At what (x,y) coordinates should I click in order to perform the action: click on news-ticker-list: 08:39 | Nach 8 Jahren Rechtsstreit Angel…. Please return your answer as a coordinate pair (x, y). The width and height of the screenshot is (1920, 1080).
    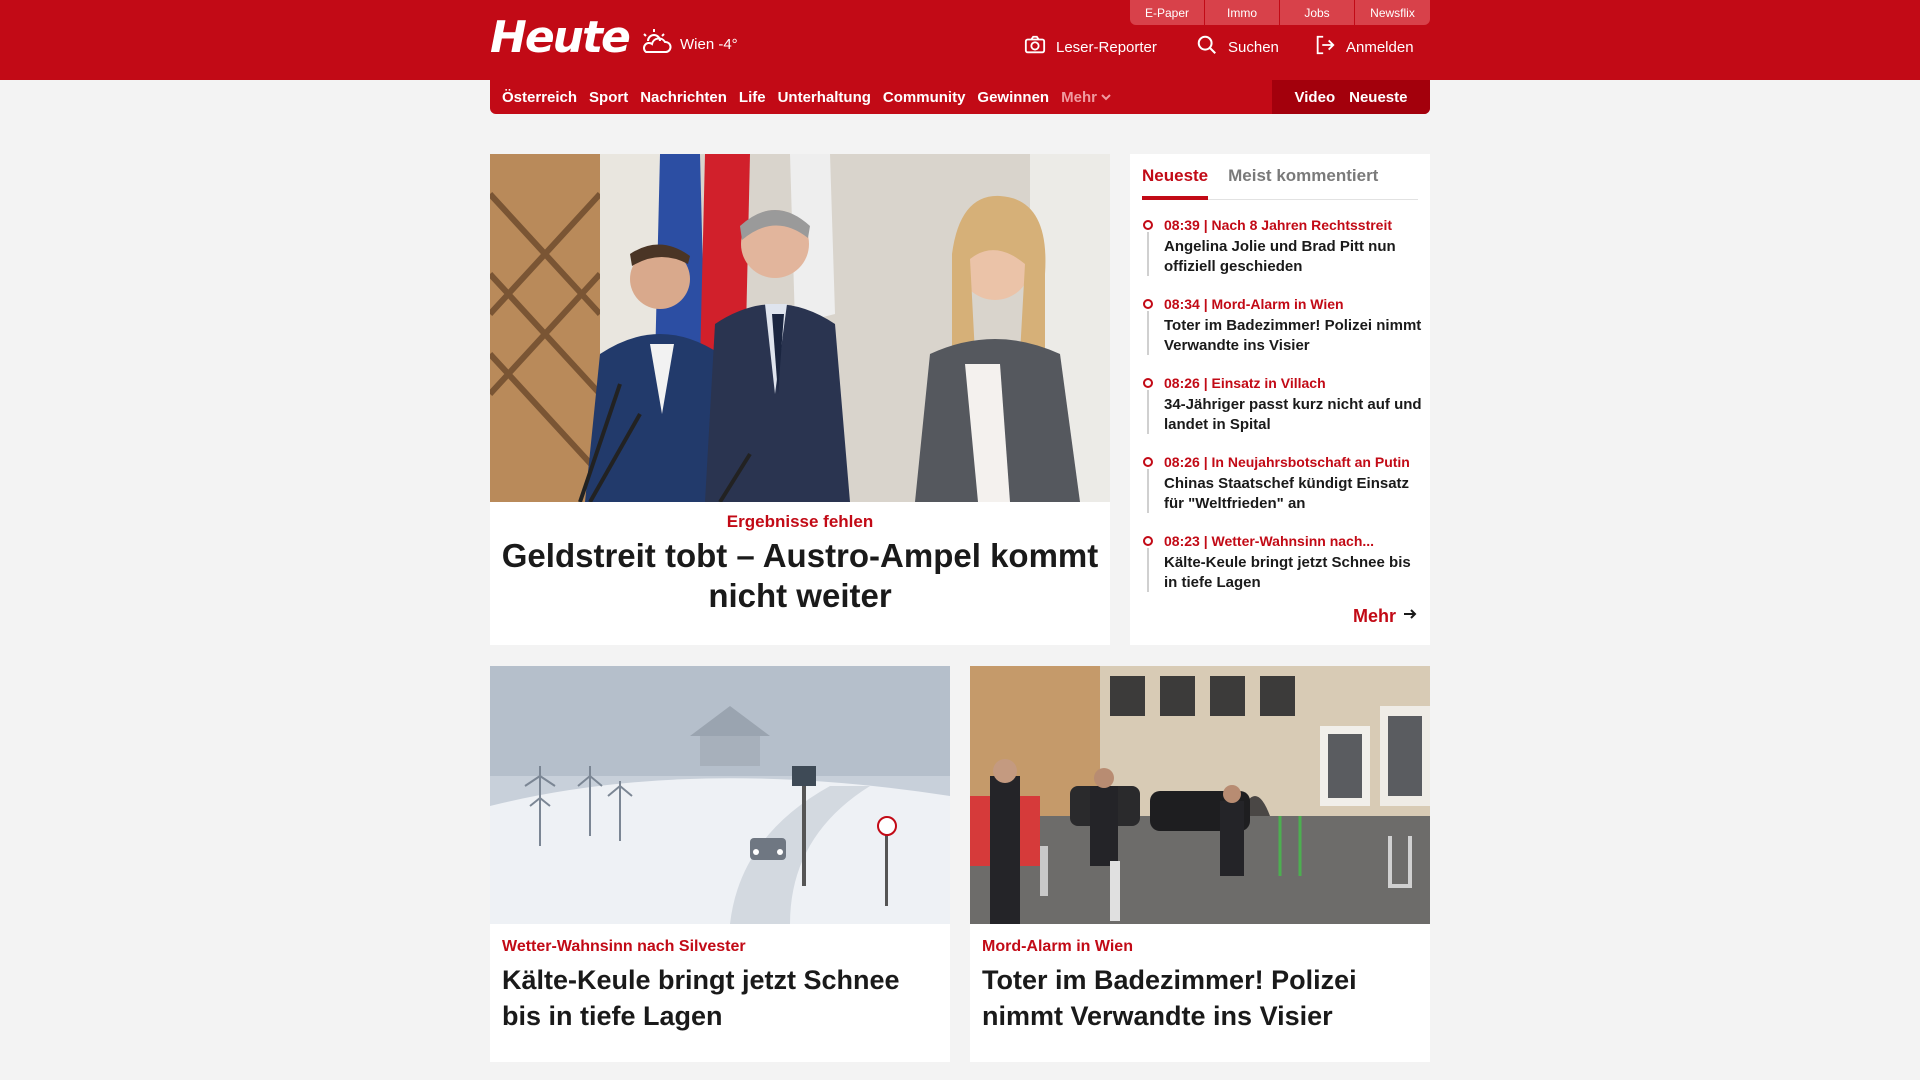
    Looking at the image, I should click on (1282, 413).